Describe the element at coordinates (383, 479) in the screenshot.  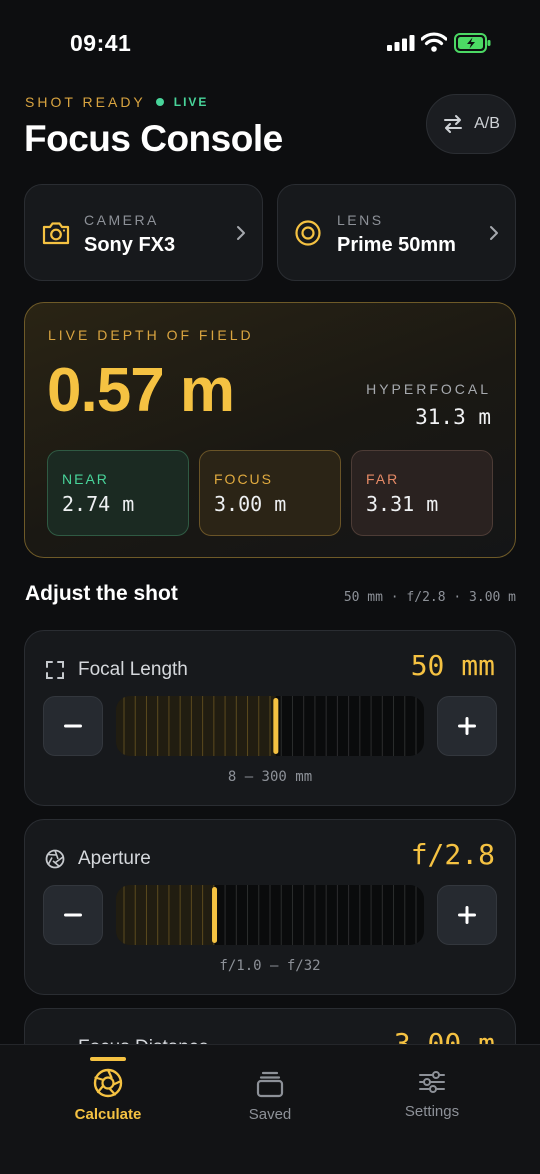
I see `far-label: FAR` at that location.